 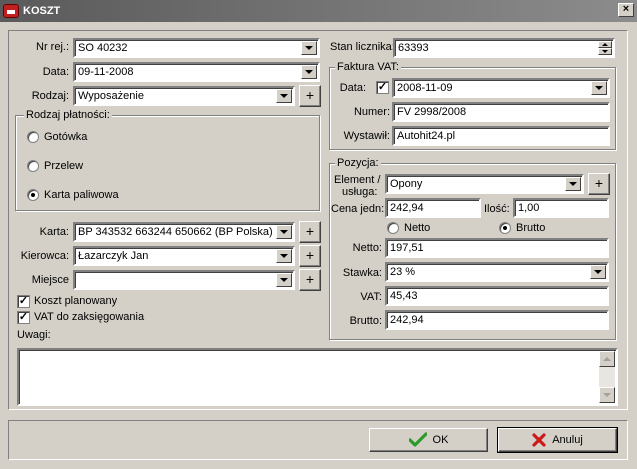 I want to click on miejsce-label: Miejsce, so click(x=50, y=280).